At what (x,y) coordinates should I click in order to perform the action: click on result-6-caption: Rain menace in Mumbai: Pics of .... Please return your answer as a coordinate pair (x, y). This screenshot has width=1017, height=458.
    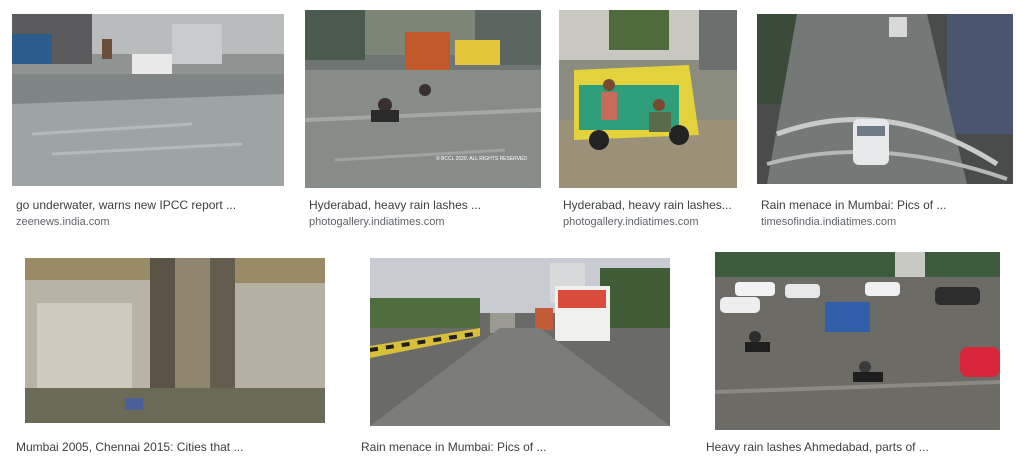
    Looking at the image, I should click on (453, 447).